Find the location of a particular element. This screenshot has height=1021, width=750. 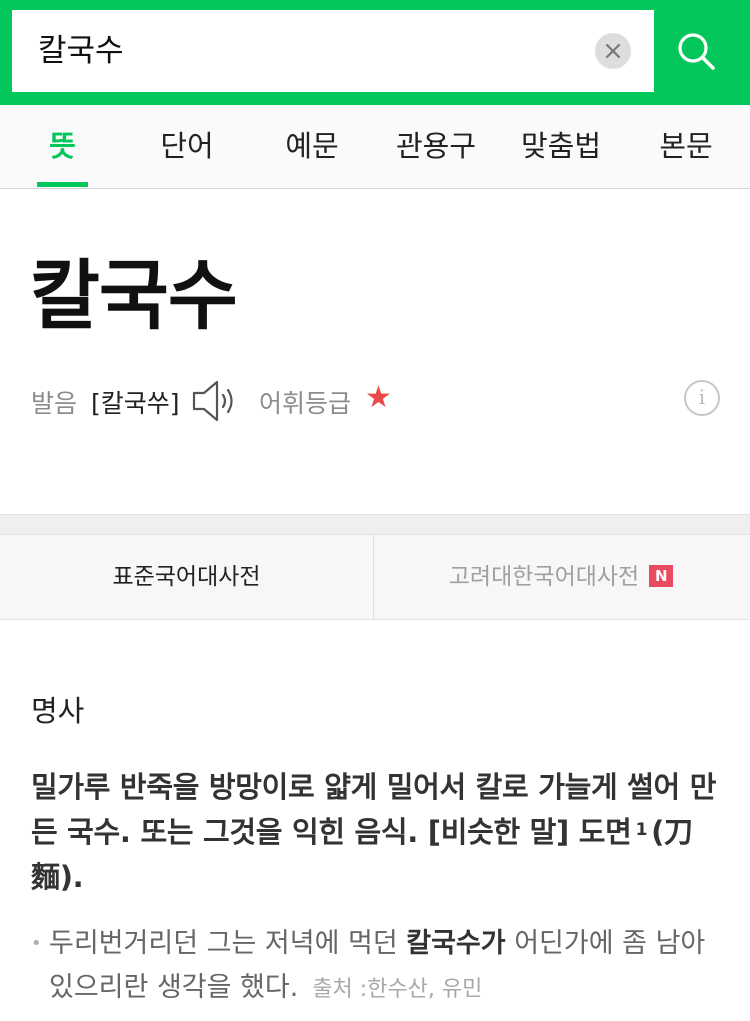

speaker-icon is located at coordinates (215, 403).